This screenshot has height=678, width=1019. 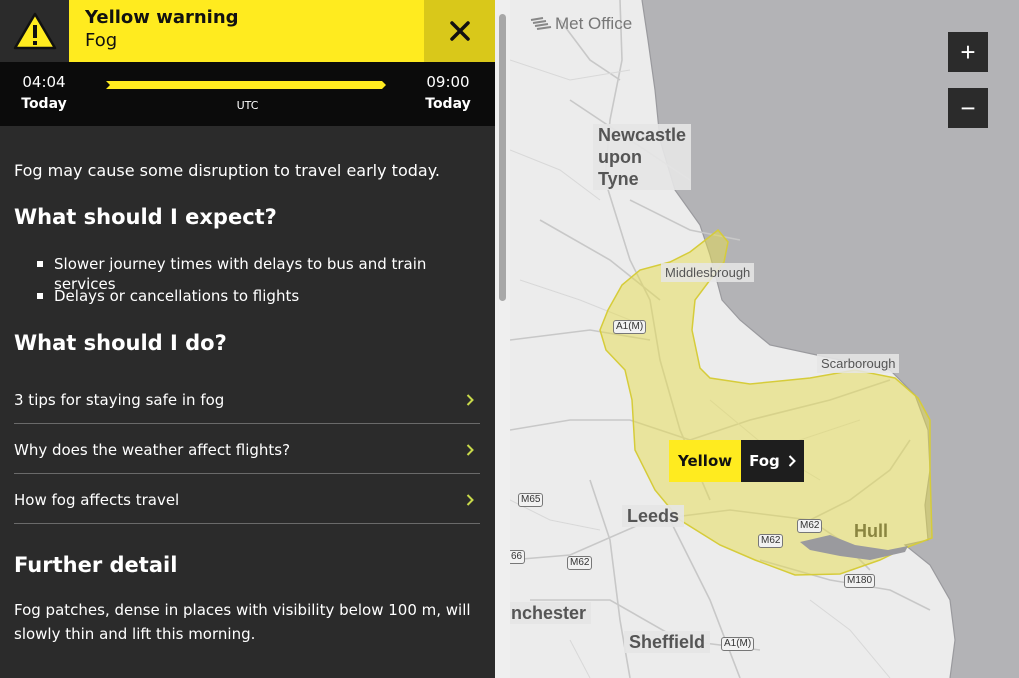 What do you see at coordinates (101, 40) in the screenshot?
I see `warning-type: Fog` at bounding box center [101, 40].